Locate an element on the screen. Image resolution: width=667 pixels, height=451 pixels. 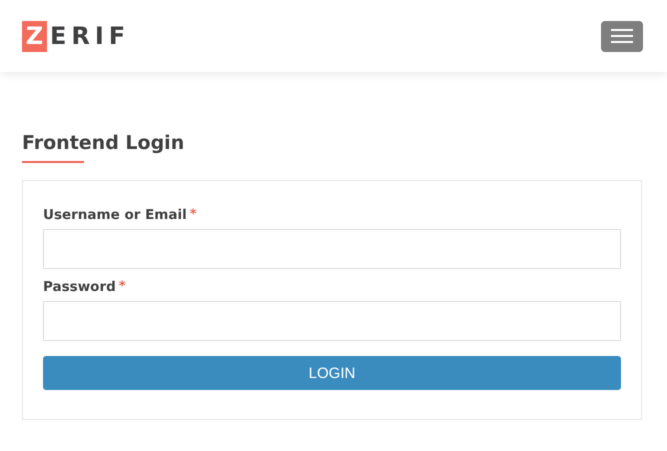
menu-button is located at coordinates (622, 36).